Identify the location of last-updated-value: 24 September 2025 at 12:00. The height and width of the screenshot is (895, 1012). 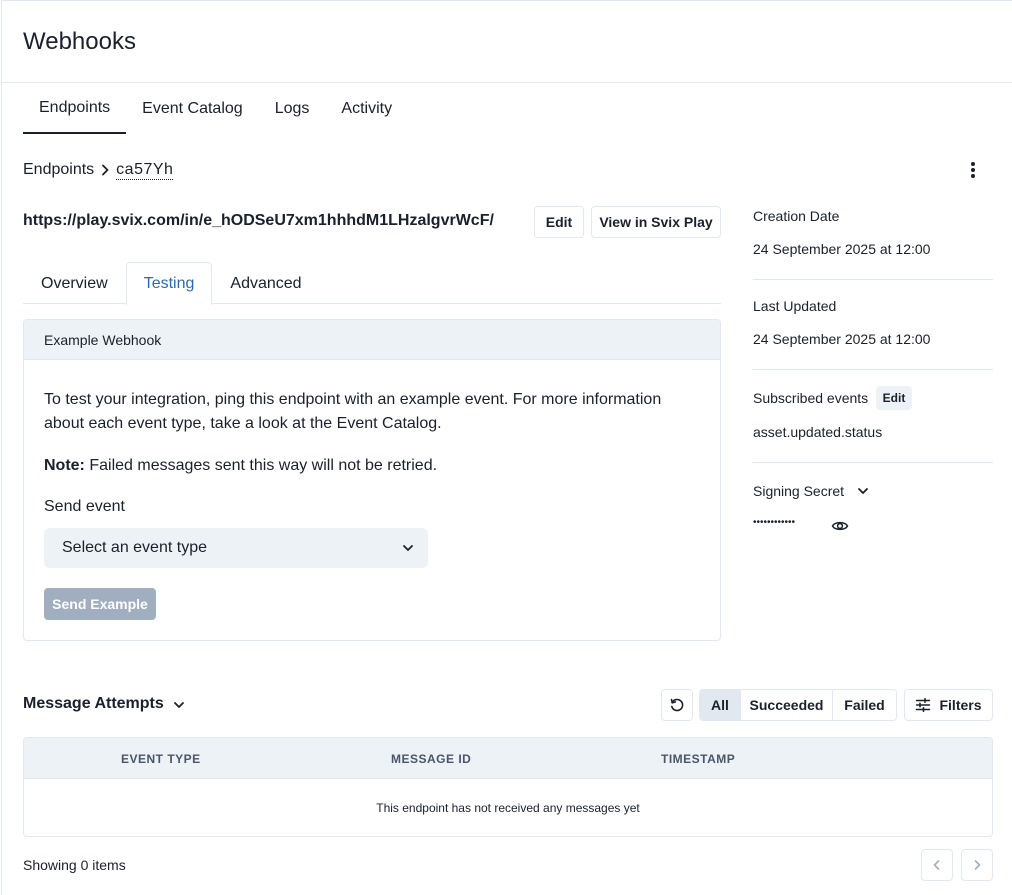
(842, 339).